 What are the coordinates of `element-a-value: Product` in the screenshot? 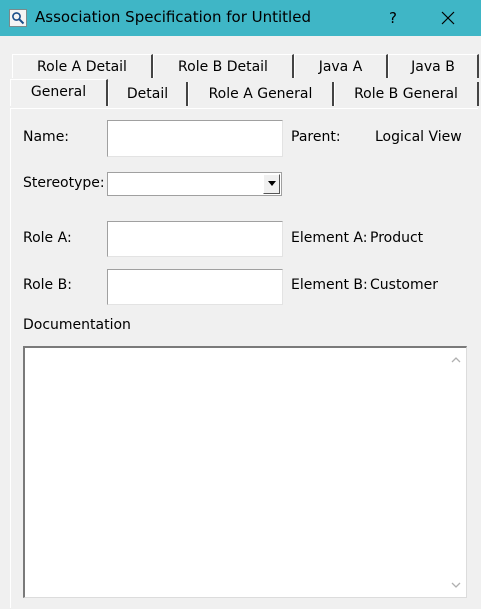 It's located at (397, 238).